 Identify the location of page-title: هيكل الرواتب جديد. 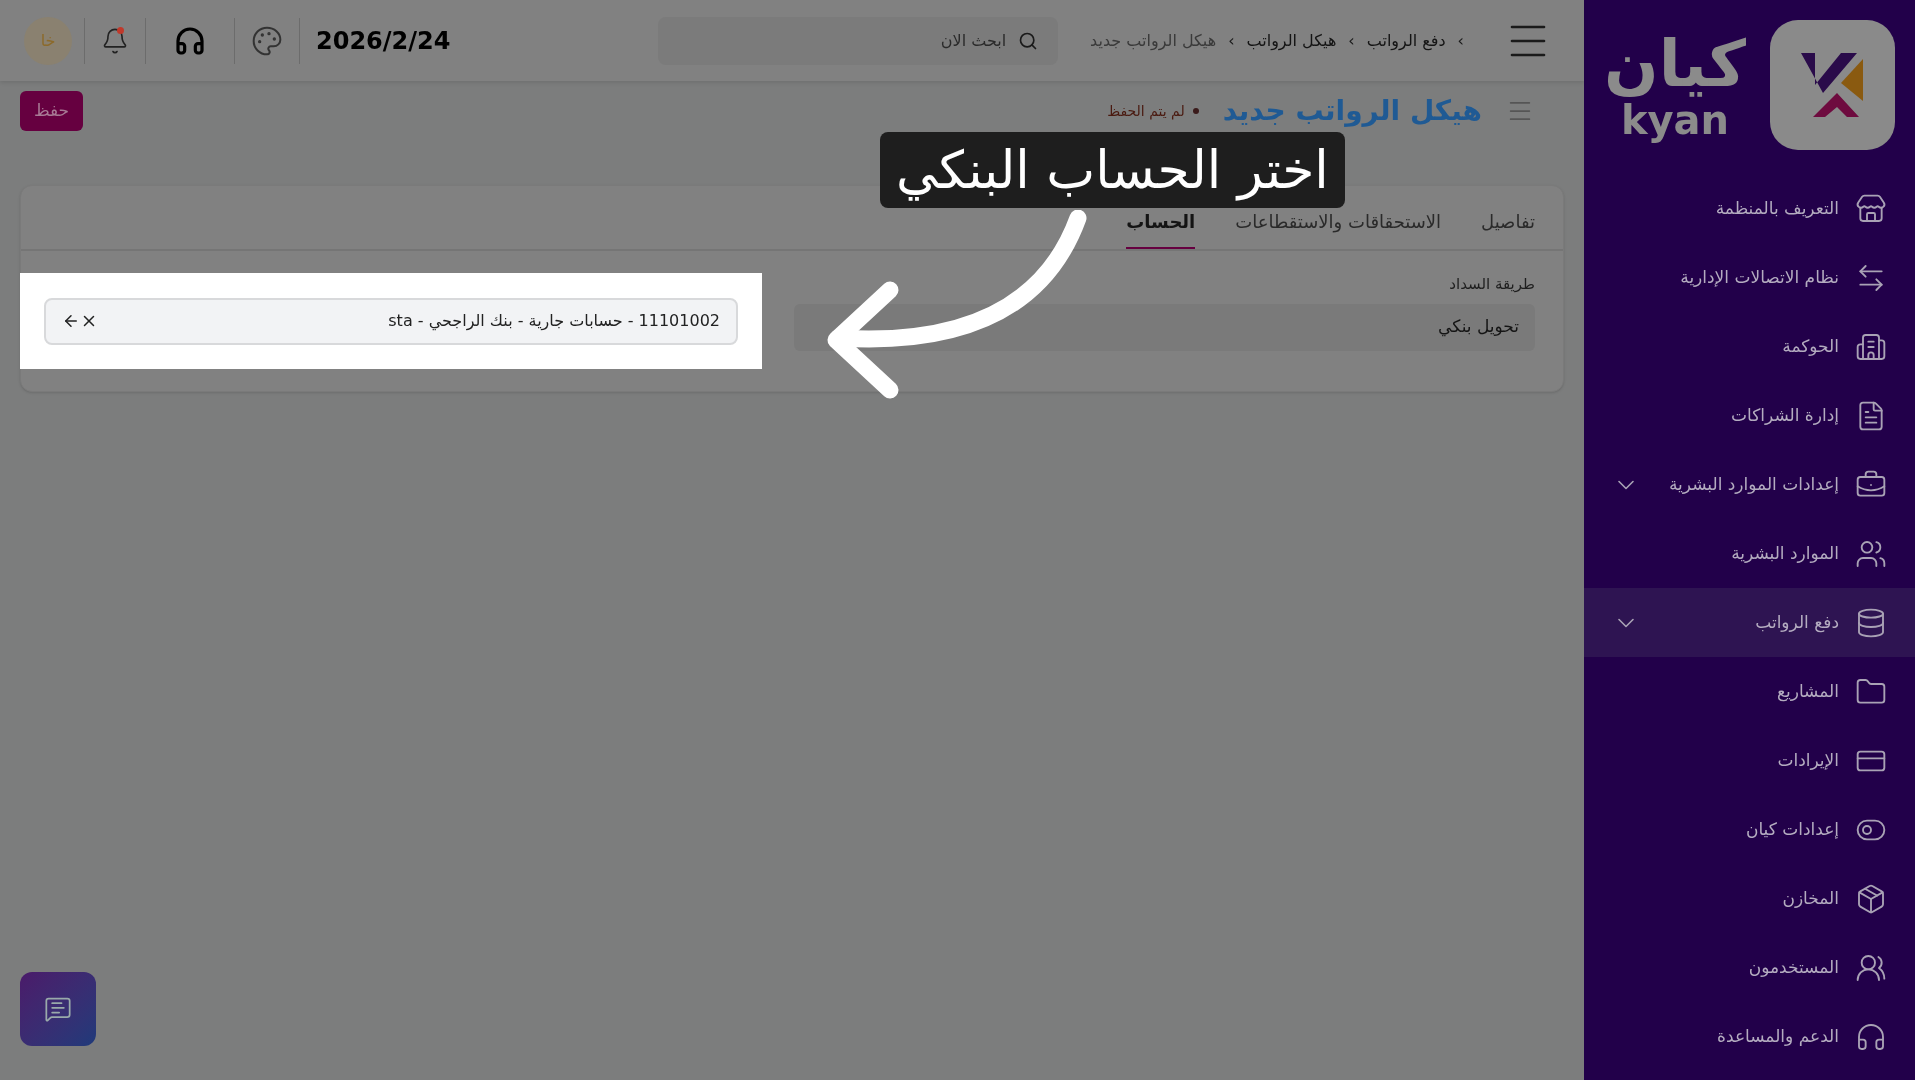
(1352, 111).